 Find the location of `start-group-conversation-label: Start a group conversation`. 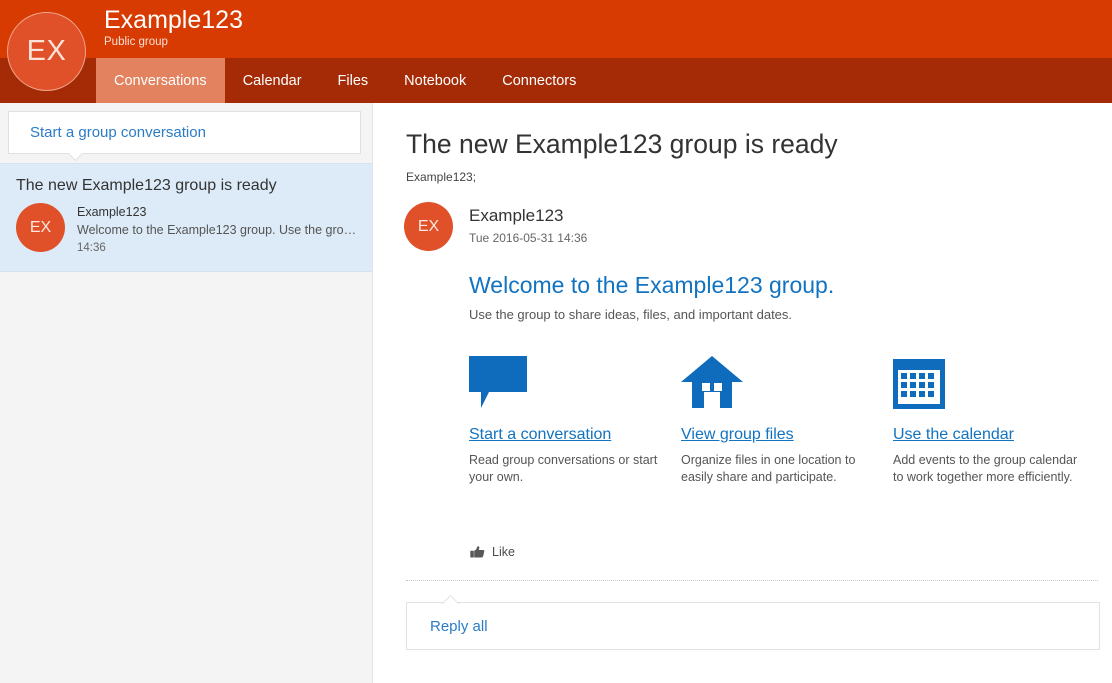

start-group-conversation-label: Start a group conversation is located at coordinates (118, 132).